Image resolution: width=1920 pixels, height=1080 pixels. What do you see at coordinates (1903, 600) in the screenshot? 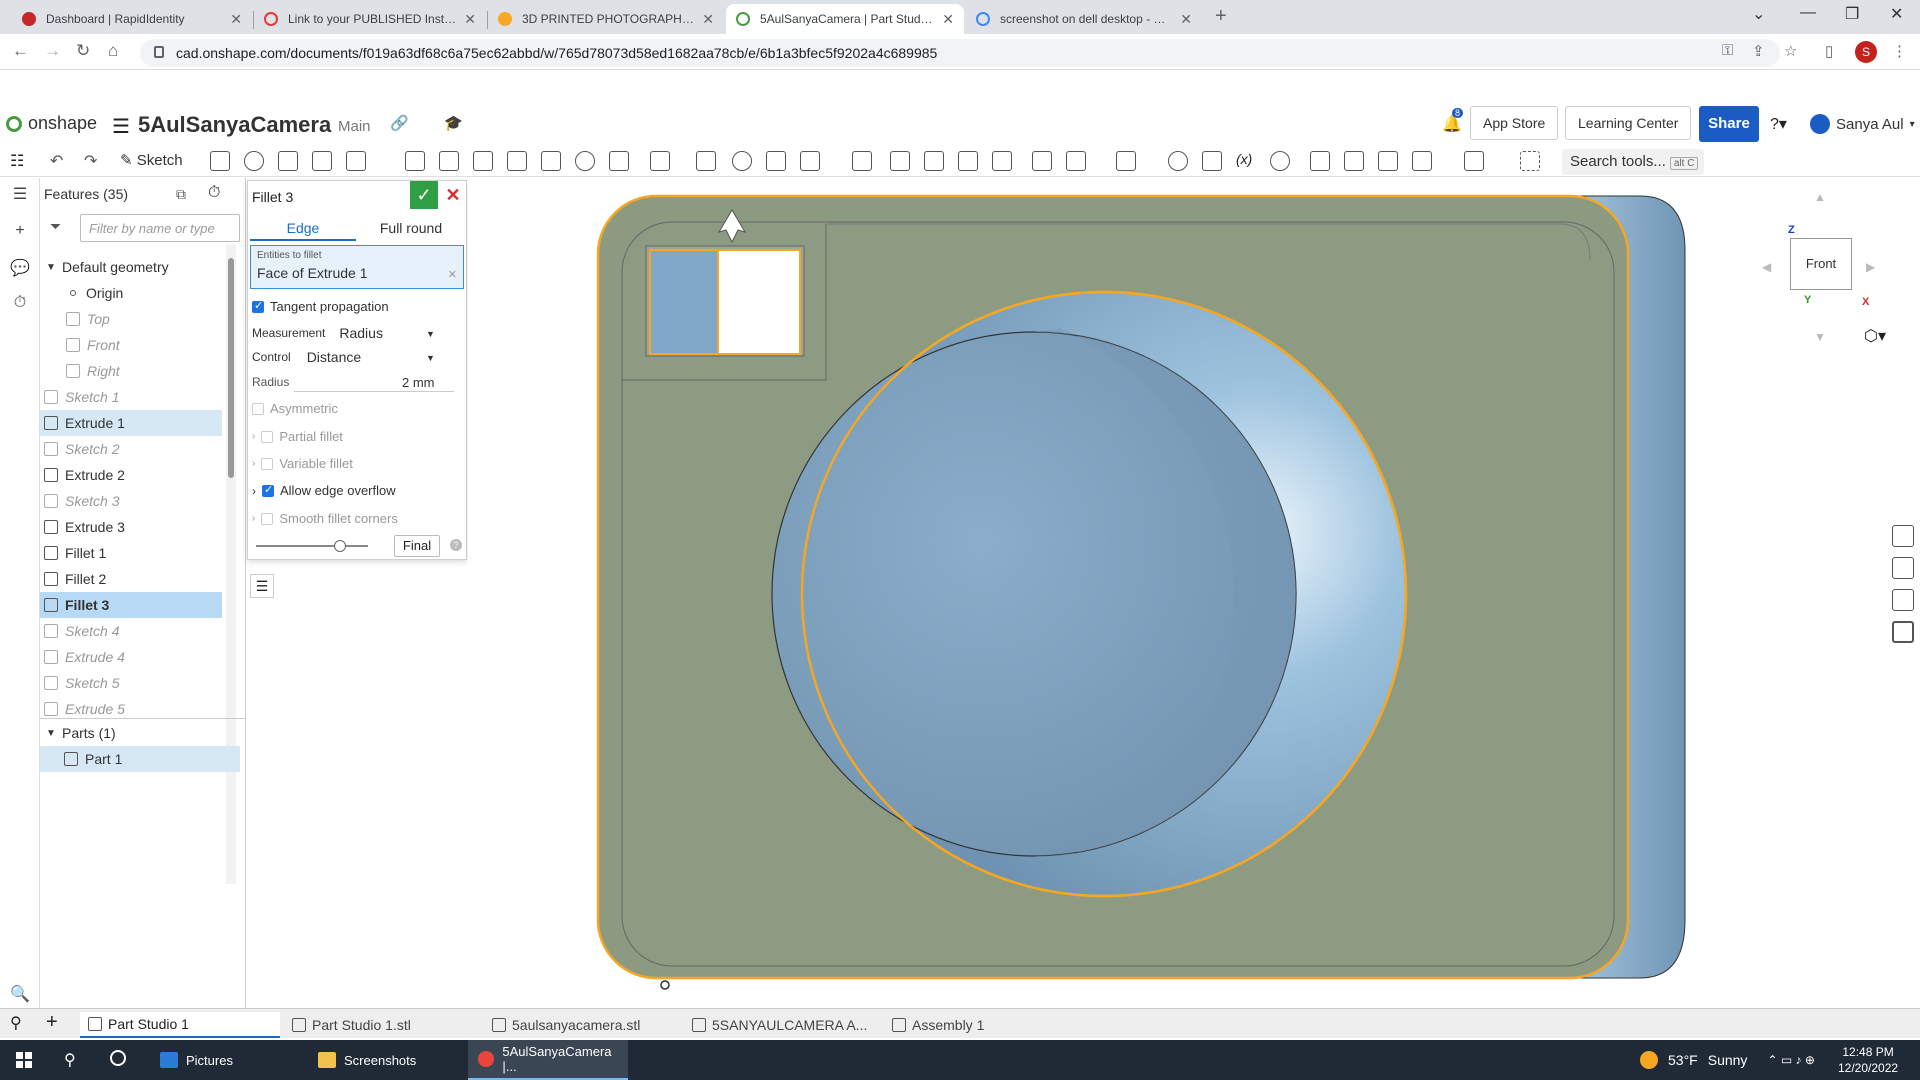
I see `mass-properties-icon` at bounding box center [1903, 600].